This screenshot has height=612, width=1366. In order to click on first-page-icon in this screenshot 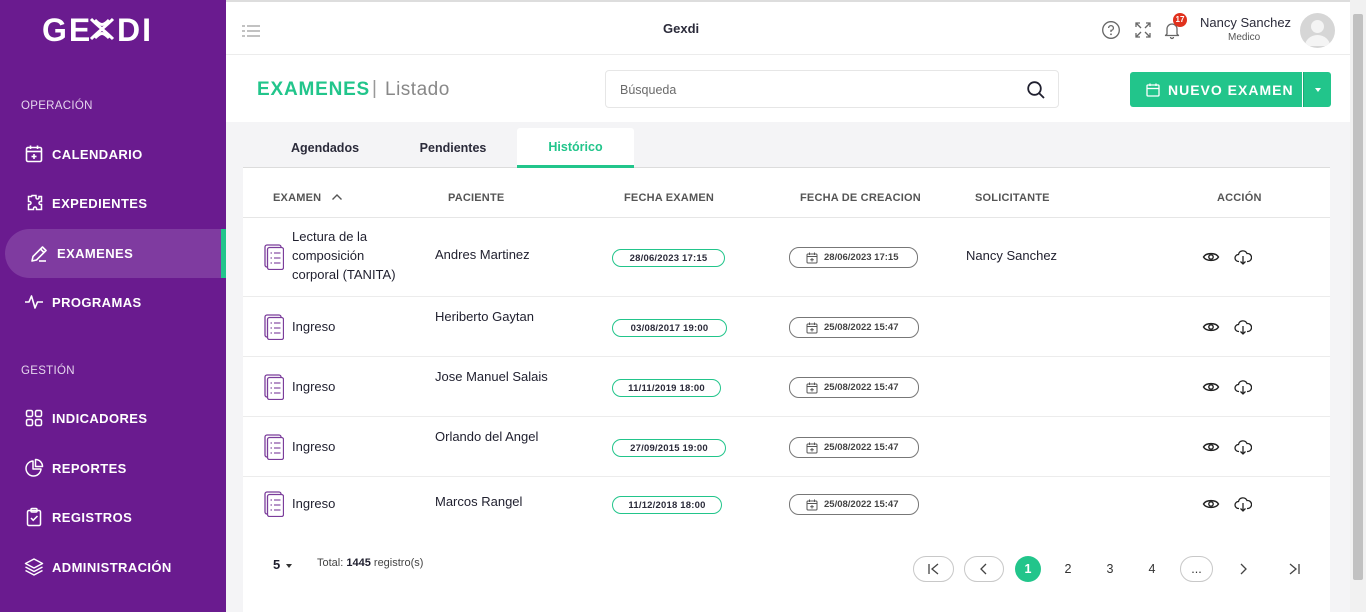, I will do `click(932, 569)`.